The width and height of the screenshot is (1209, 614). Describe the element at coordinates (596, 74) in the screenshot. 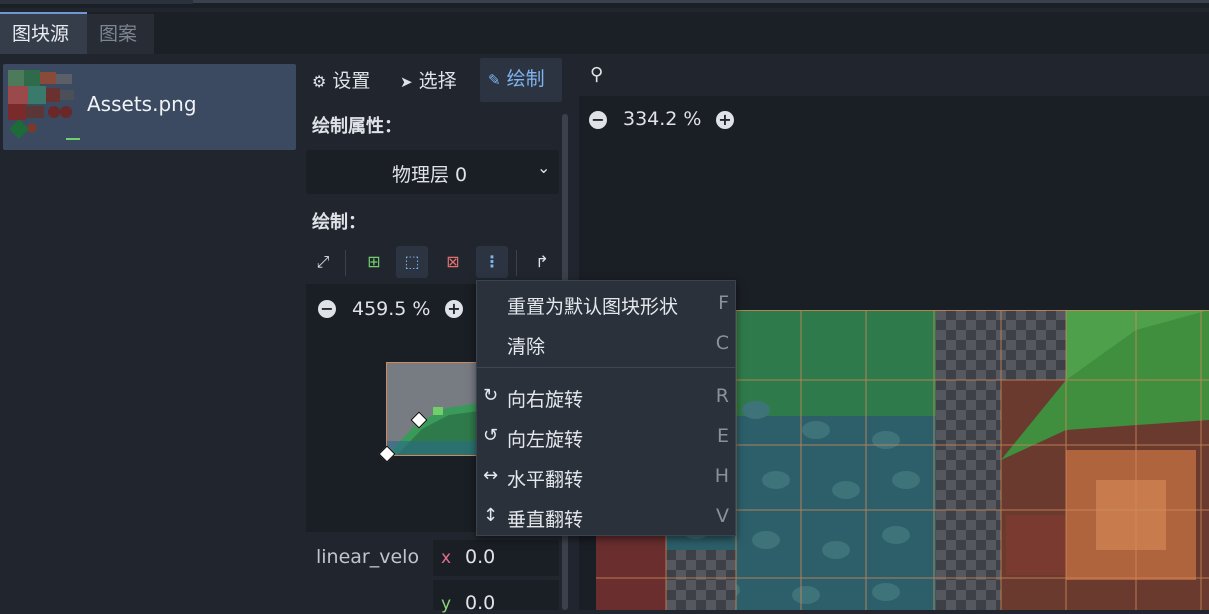

I see `eyedropper-icon: ⚲` at that location.